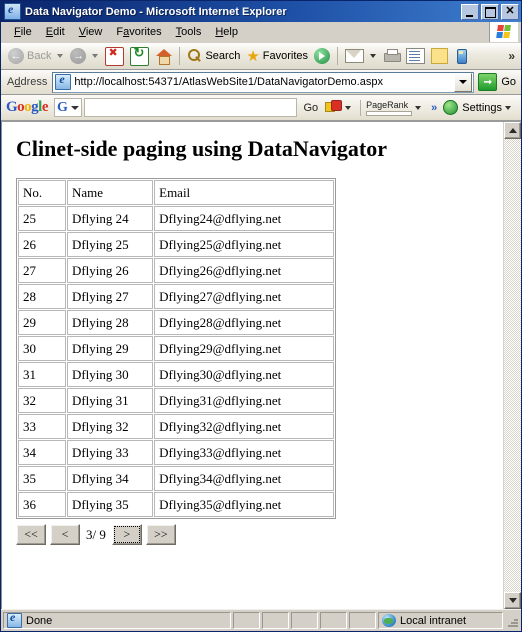 This screenshot has width=522, height=632. I want to click on cell-no: 26, so click(42, 244).